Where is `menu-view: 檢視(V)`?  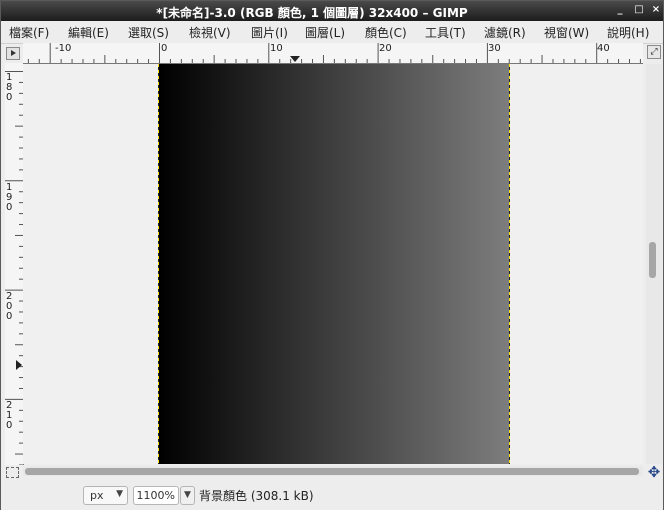 menu-view: 檢視(V) is located at coordinates (210, 32).